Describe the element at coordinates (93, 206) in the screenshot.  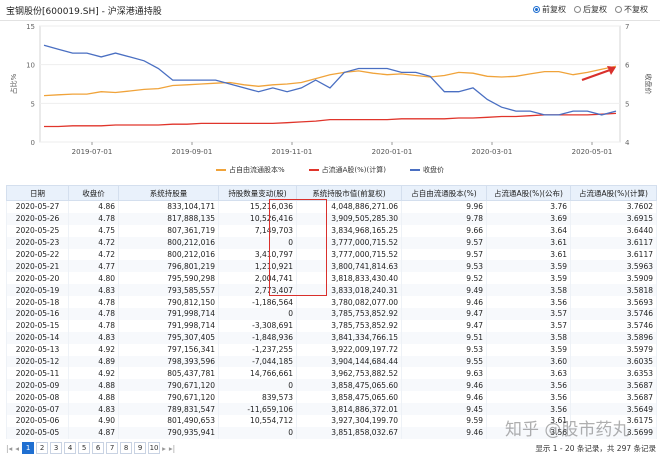
I see `table-cell: 4.86` at that location.